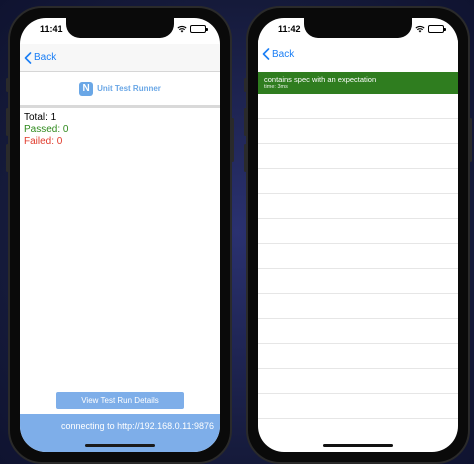  Describe the element at coordinates (129, 88) in the screenshot. I see `app-title: Unit Test Runner` at that location.